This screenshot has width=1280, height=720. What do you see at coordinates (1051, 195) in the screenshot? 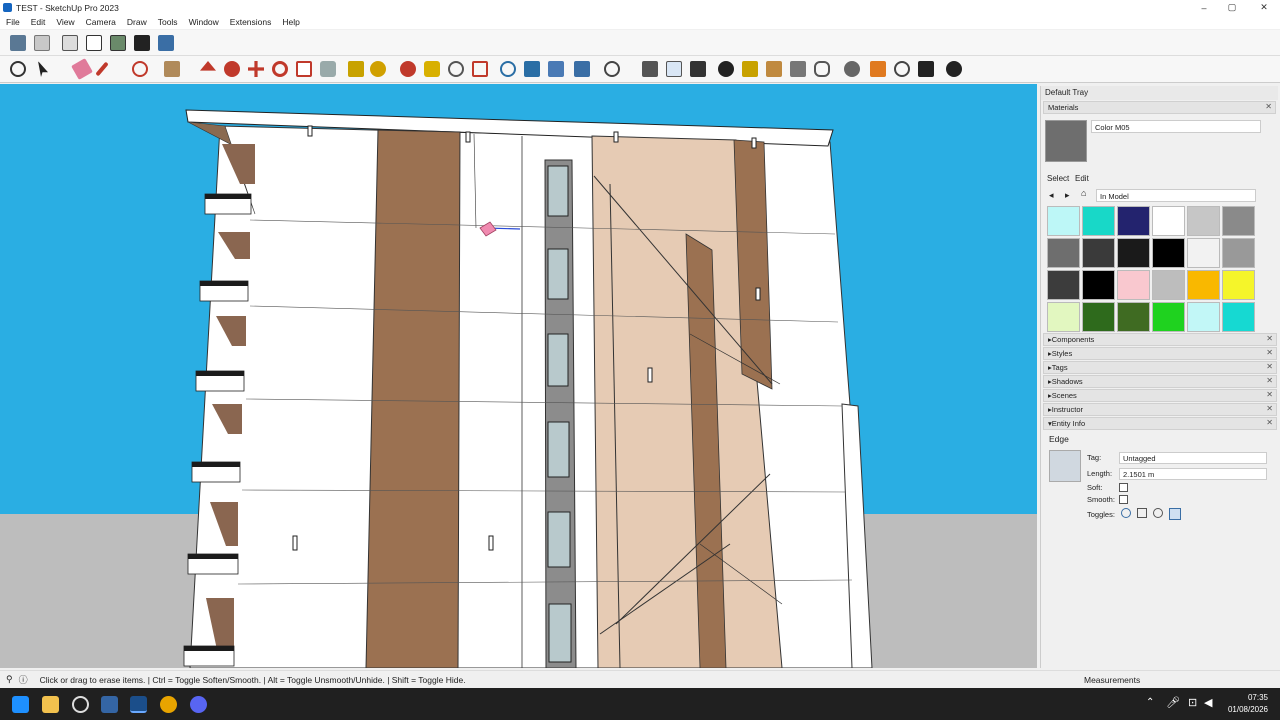
I see `back-icon: ◂` at bounding box center [1051, 195].